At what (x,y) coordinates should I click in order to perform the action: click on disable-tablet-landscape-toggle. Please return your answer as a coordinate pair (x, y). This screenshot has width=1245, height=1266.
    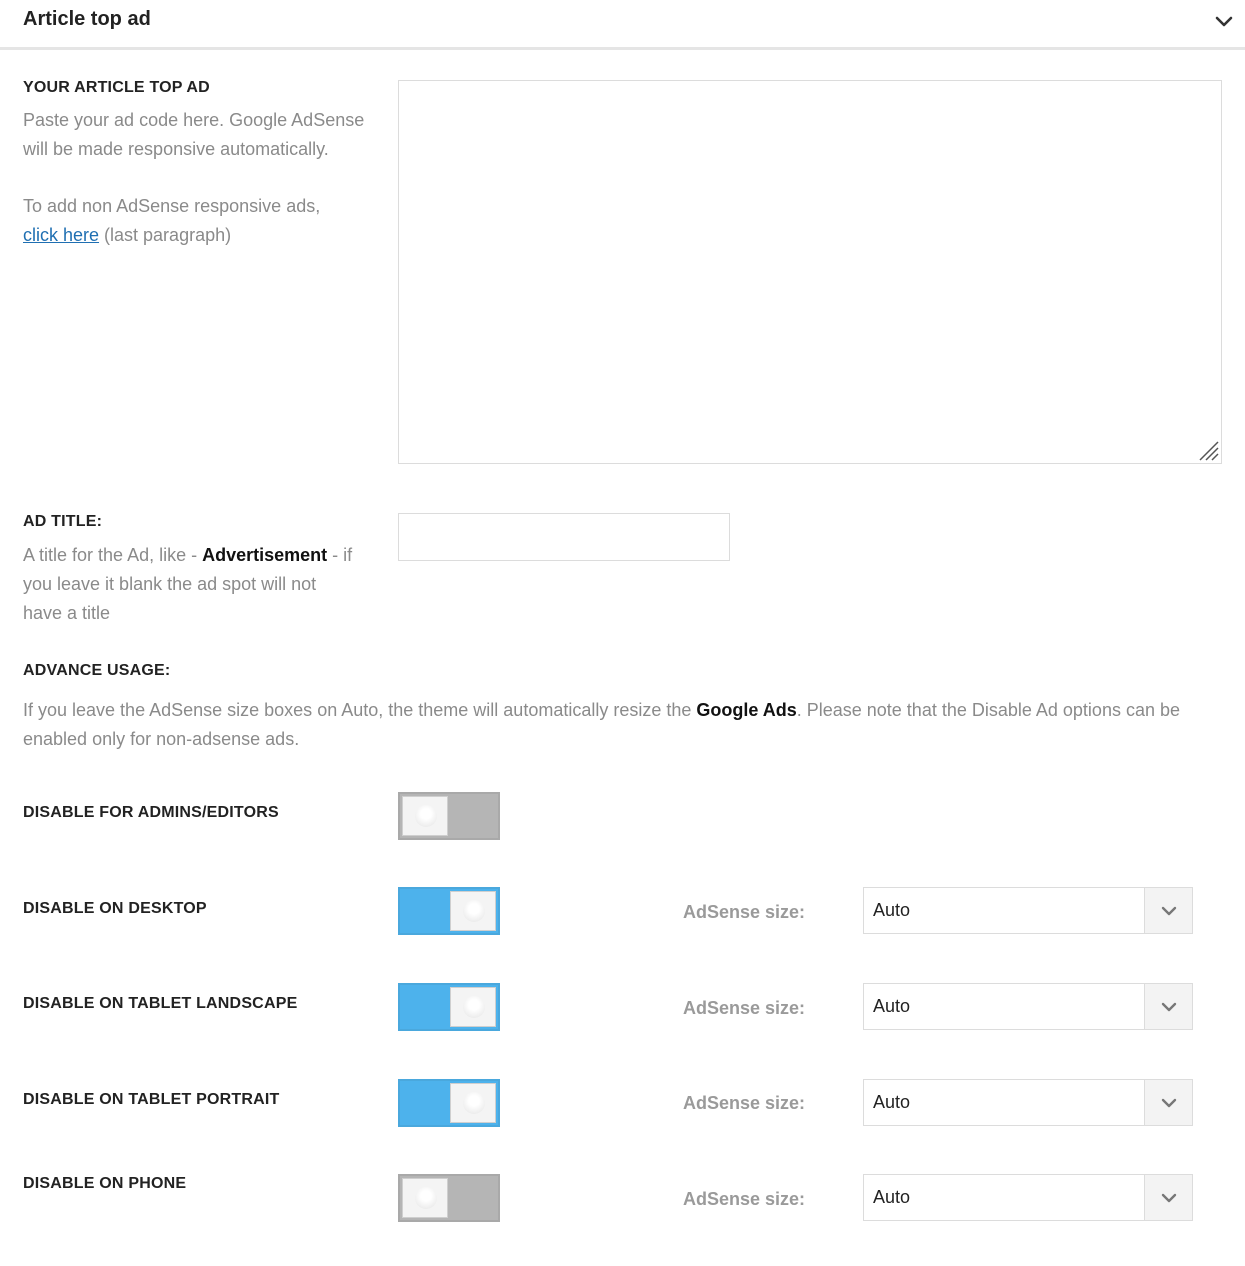
    Looking at the image, I should click on (449, 1007).